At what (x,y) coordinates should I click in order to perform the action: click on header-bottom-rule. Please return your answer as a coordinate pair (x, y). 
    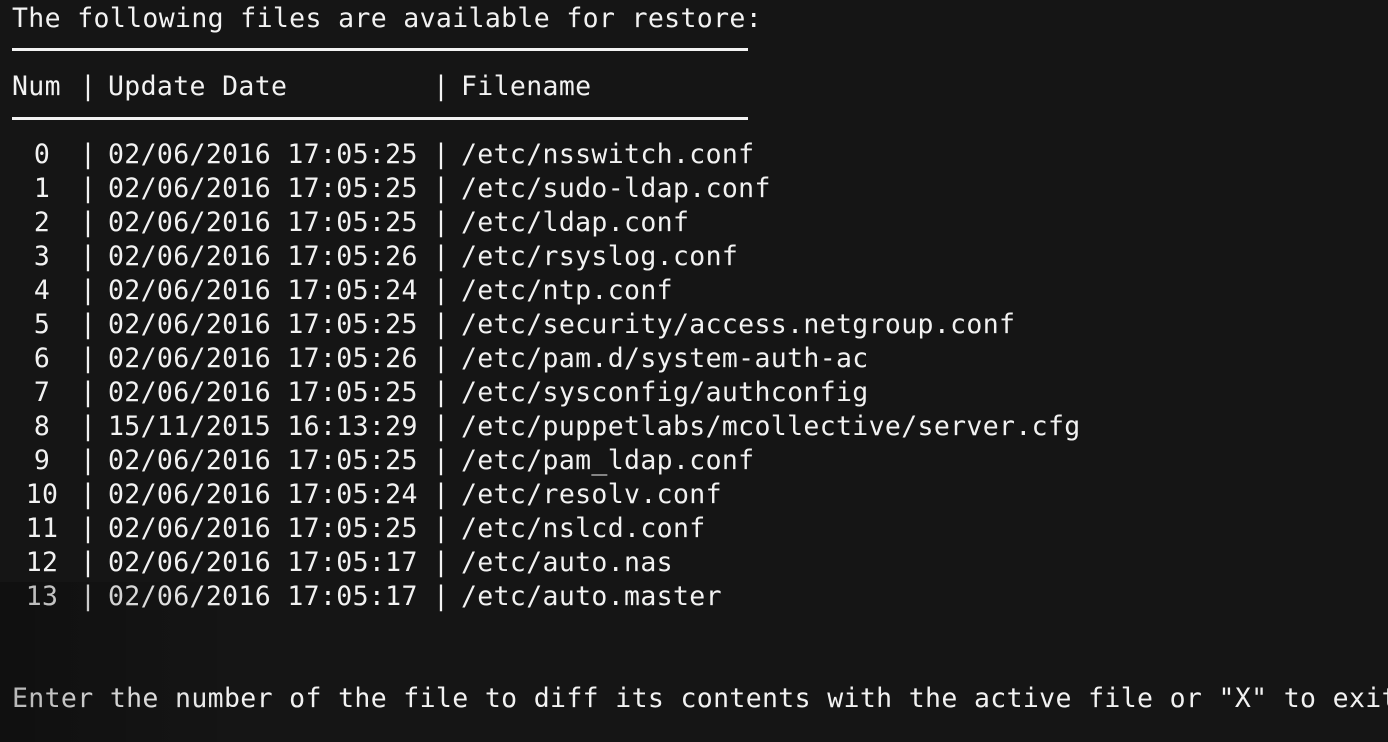
    Looking at the image, I should click on (380, 118).